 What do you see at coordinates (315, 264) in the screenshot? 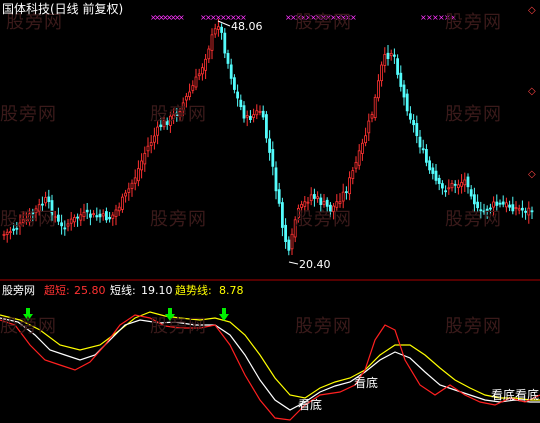
I see `low-price-label: 20.40` at bounding box center [315, 264].